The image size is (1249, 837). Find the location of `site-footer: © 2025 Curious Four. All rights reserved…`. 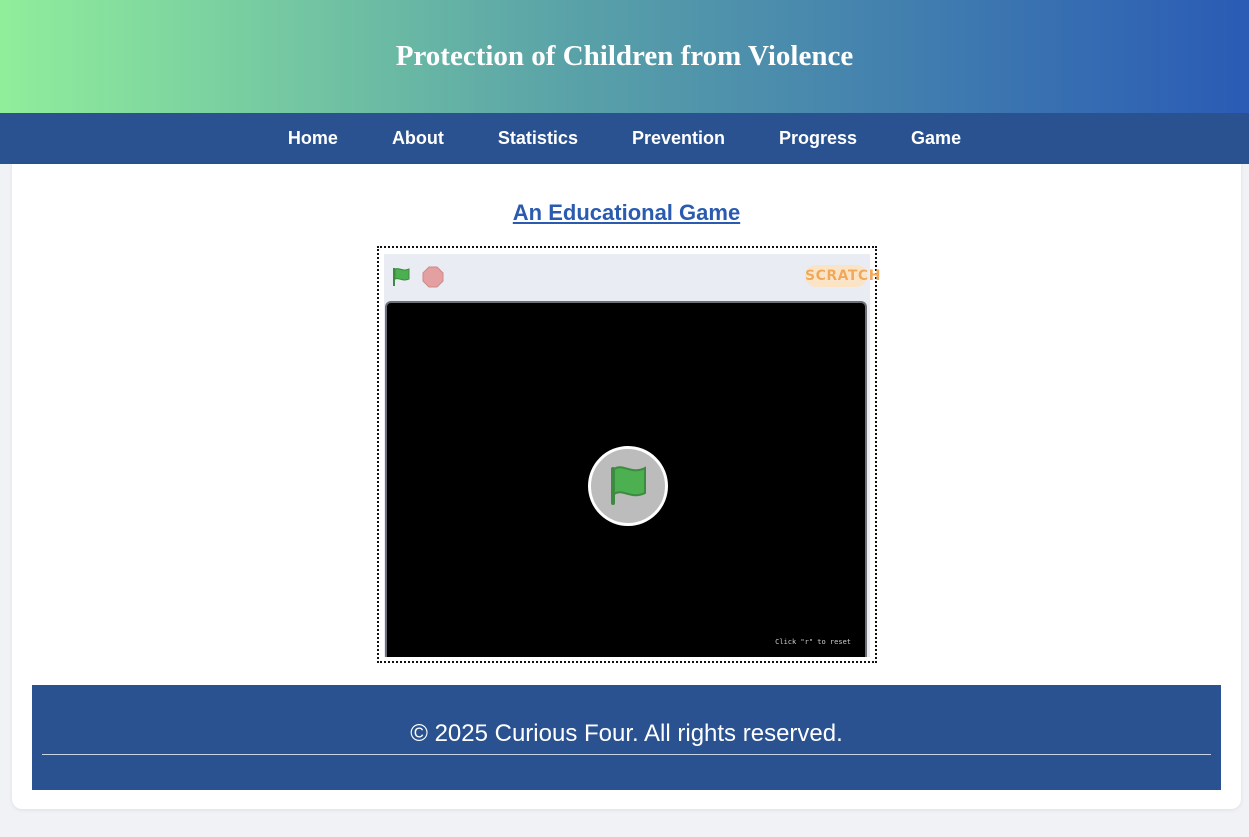

site-footer: © 2025 Curious Four. All rights reserved… is located at coordinates (626, 737).